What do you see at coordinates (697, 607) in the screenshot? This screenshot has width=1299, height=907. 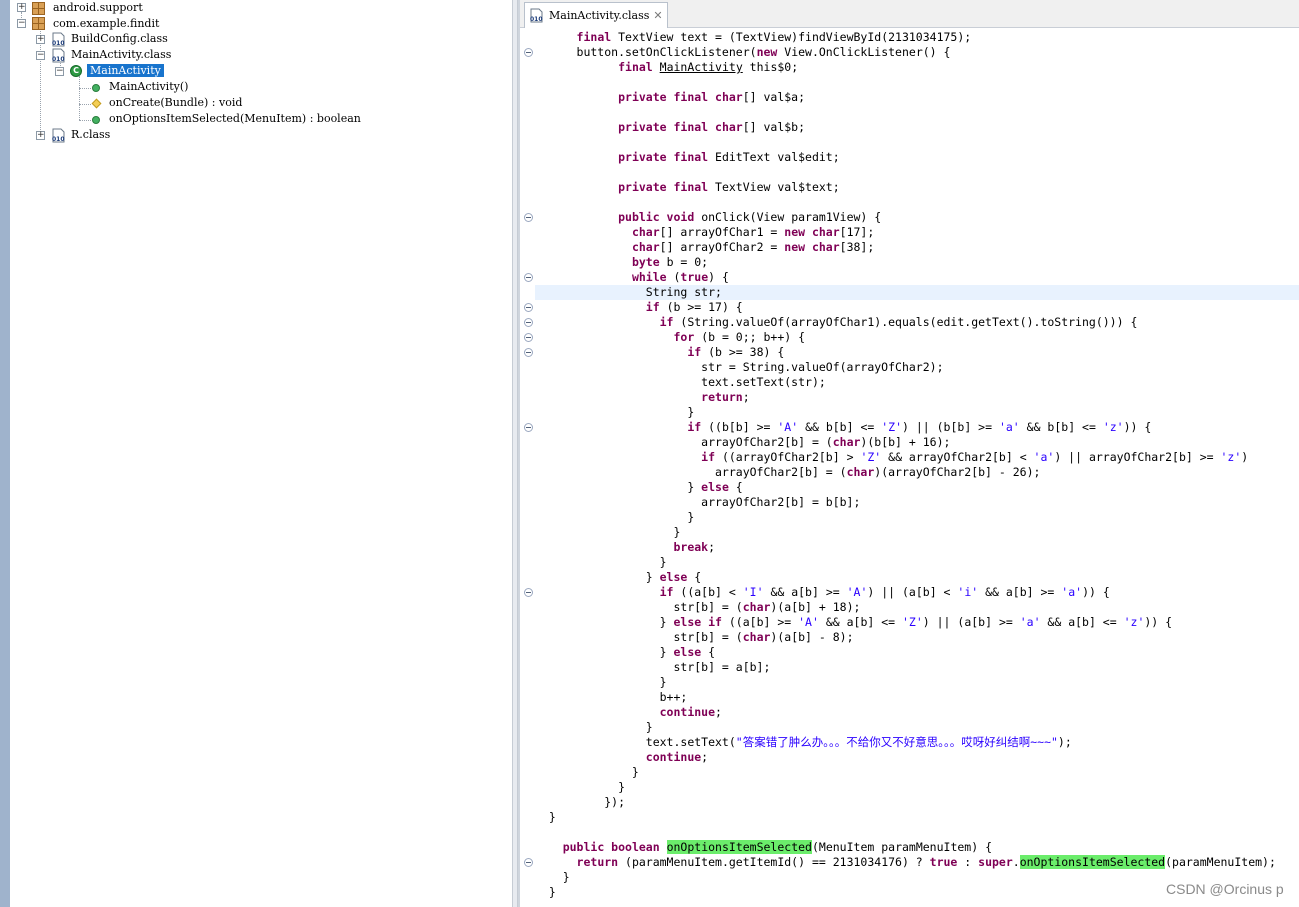 I see `code-line: str[b] = (char)(a[b] + 18);` at bounding box center [697, 607].